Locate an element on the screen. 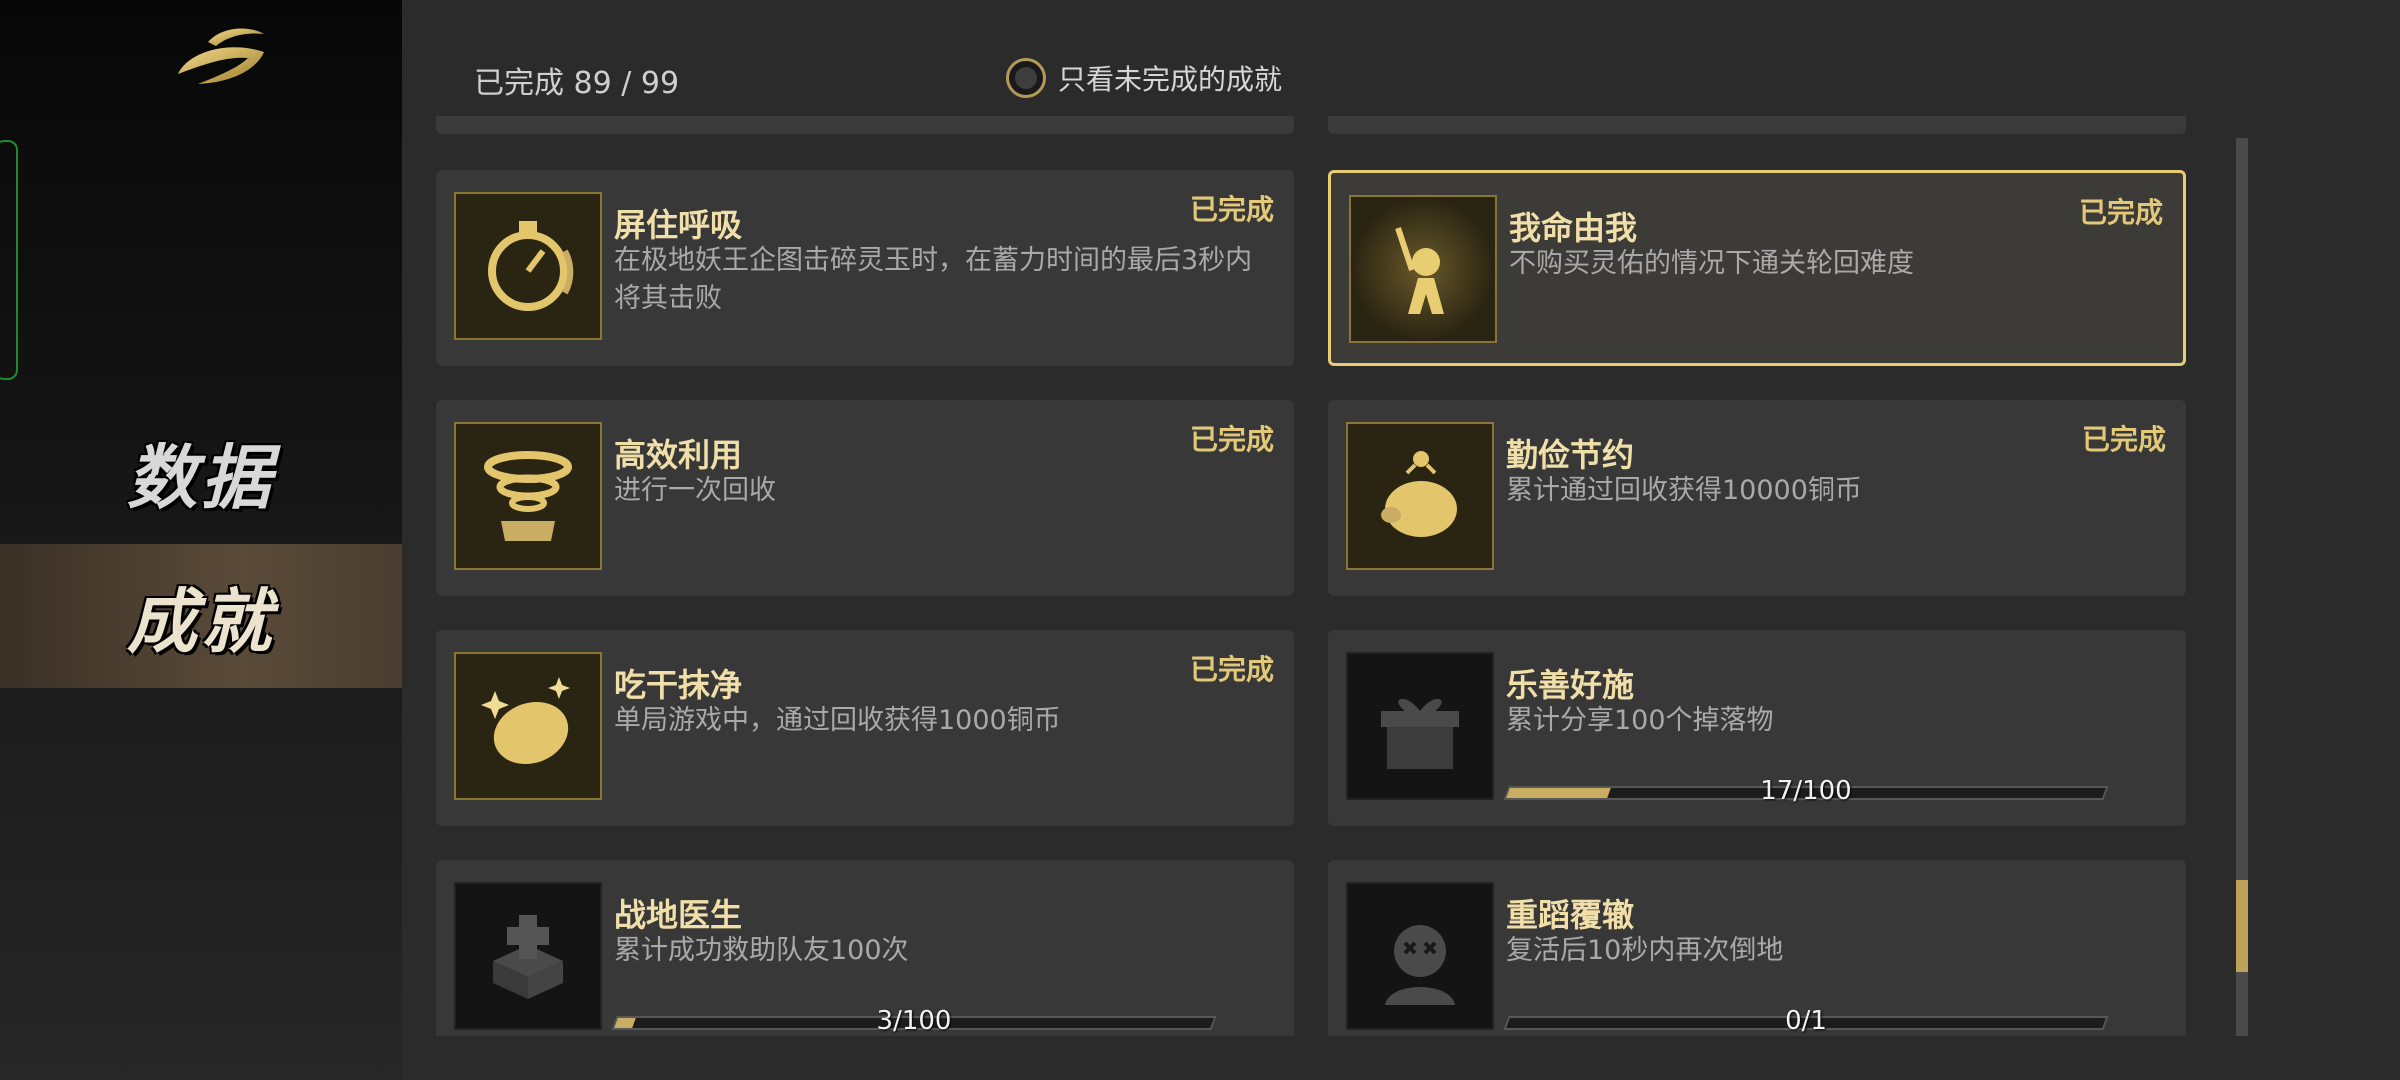 This screenshot has height=1080, width=2400. gift-box-icon is located at coordinates (1420, 726).